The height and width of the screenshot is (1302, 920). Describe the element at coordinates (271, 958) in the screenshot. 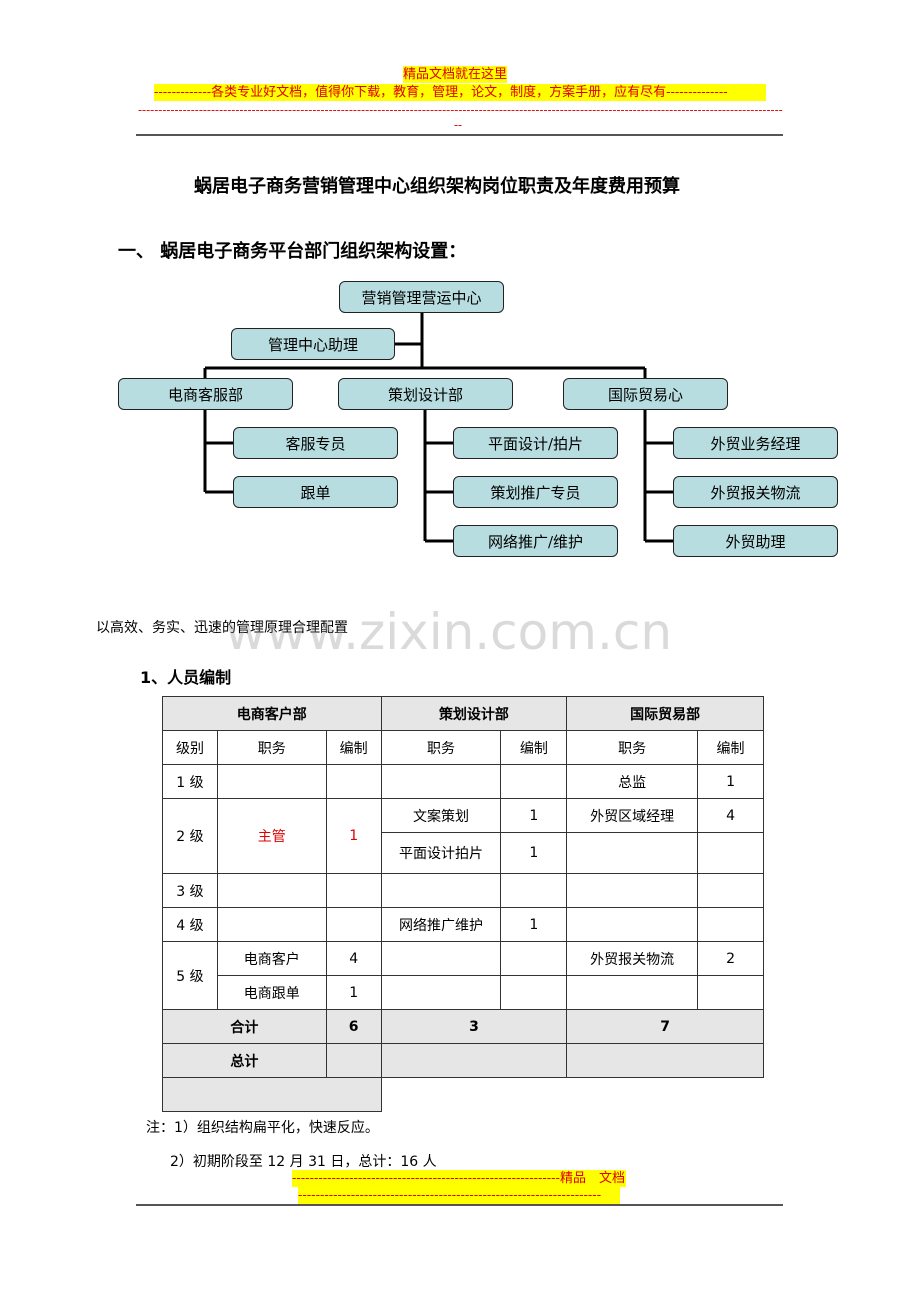

I see `cell: 电商客户` at that location.